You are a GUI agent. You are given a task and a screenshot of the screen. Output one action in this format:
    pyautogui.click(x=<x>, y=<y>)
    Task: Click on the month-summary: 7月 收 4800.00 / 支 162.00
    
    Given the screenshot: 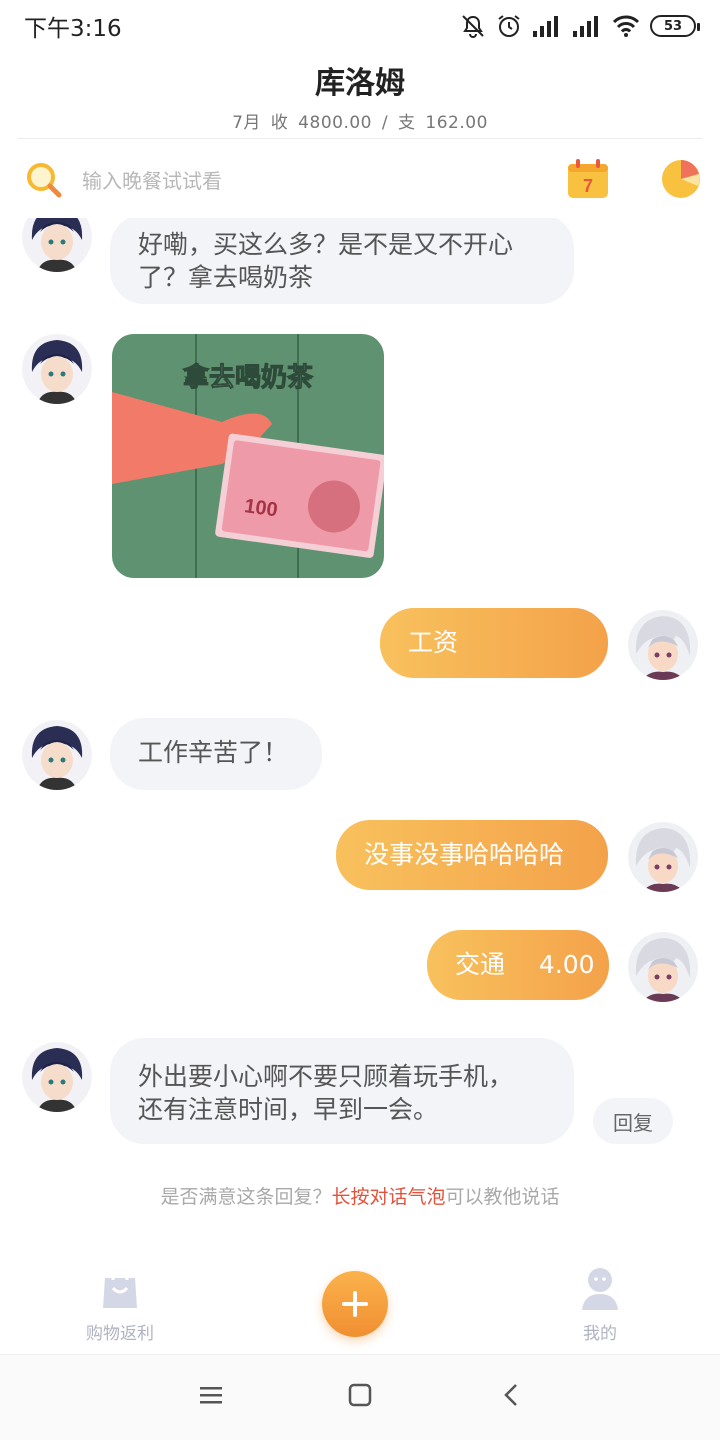 What is the action you would take?
    pyautogui.click(x=360, y=123)
    